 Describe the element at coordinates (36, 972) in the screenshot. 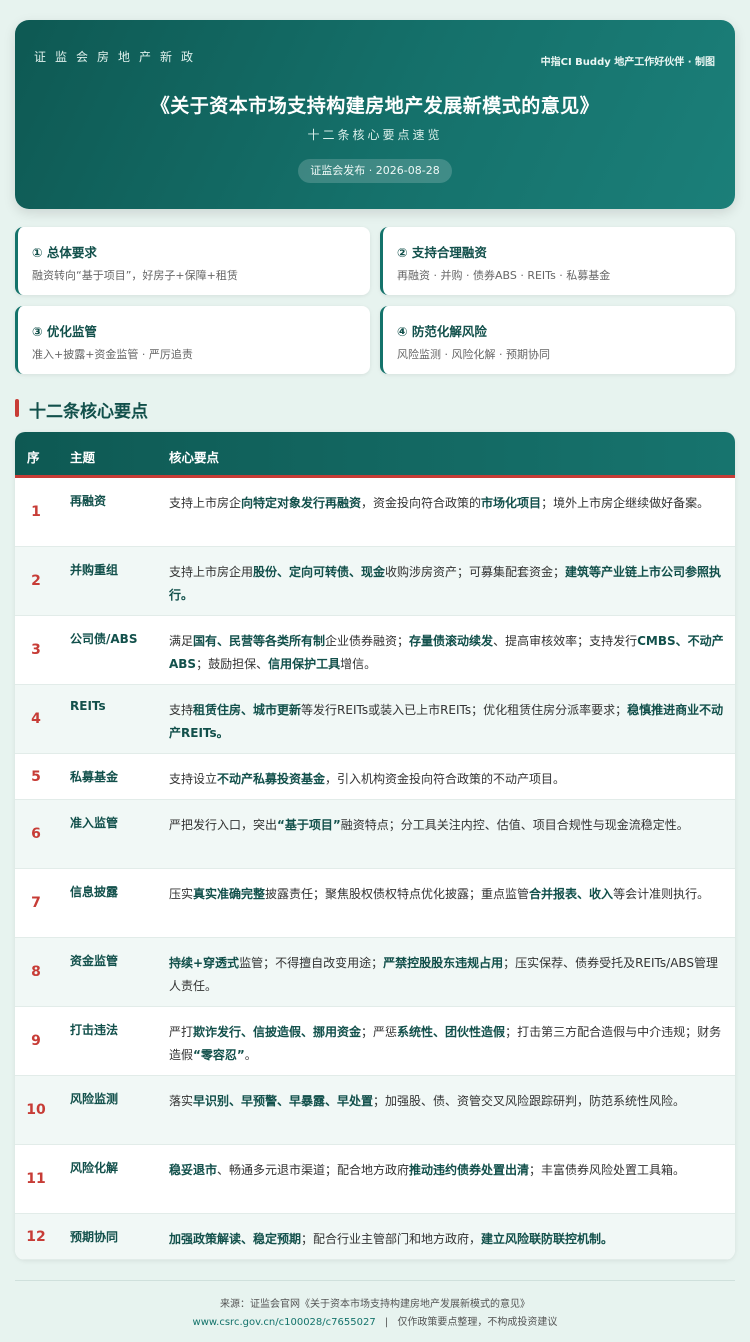

I see `row-number: 8` at that location.